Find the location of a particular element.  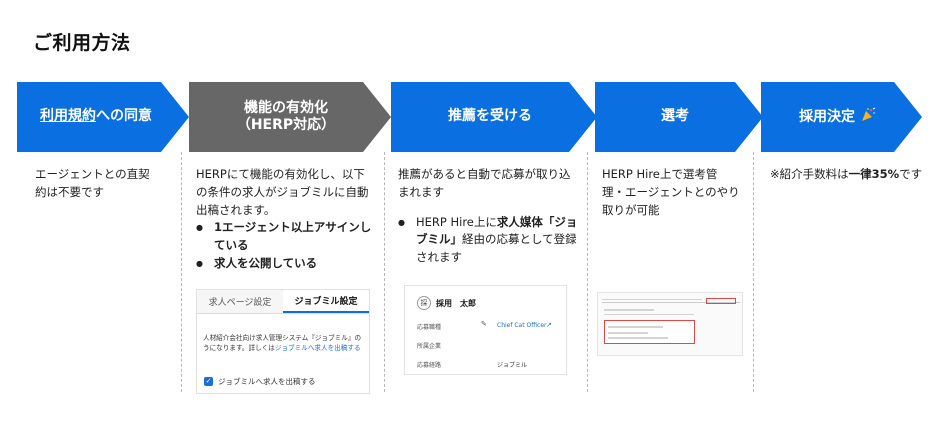

condition-item: 1エージェント以上アサインしている is located at coordinates (285, 237).